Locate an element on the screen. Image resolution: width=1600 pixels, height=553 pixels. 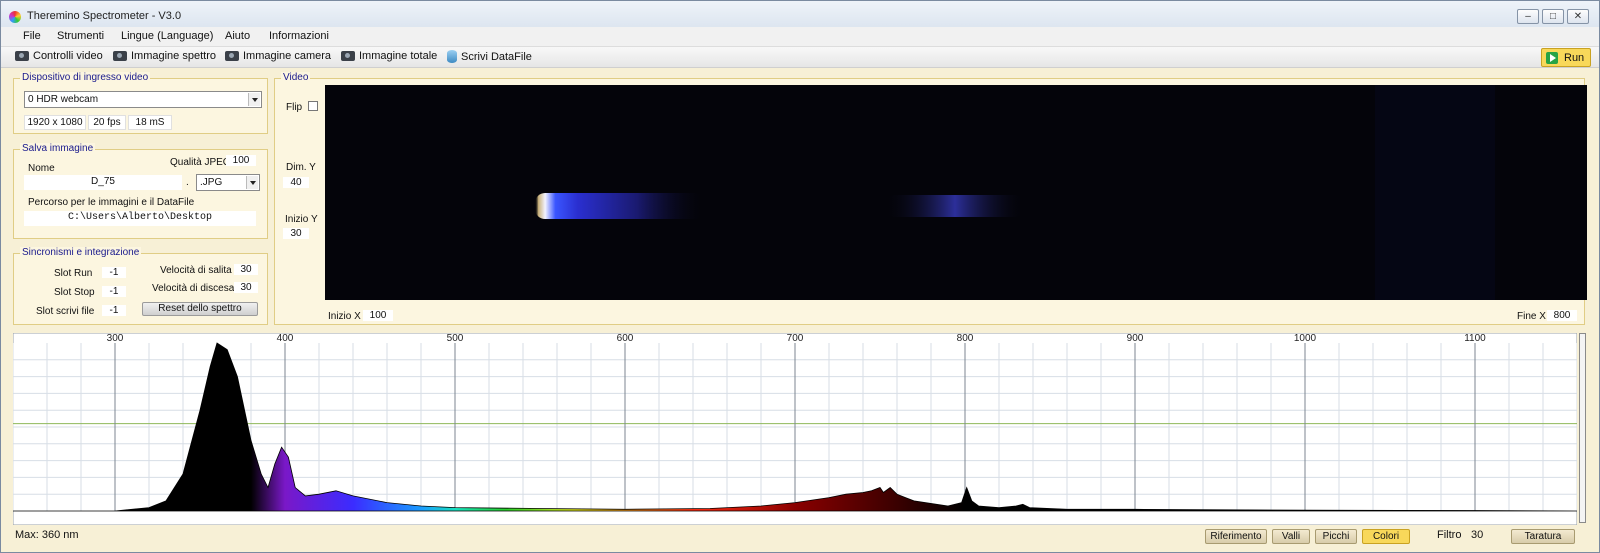
fps-readout: 20 fps is located at coordinates (107, 122).